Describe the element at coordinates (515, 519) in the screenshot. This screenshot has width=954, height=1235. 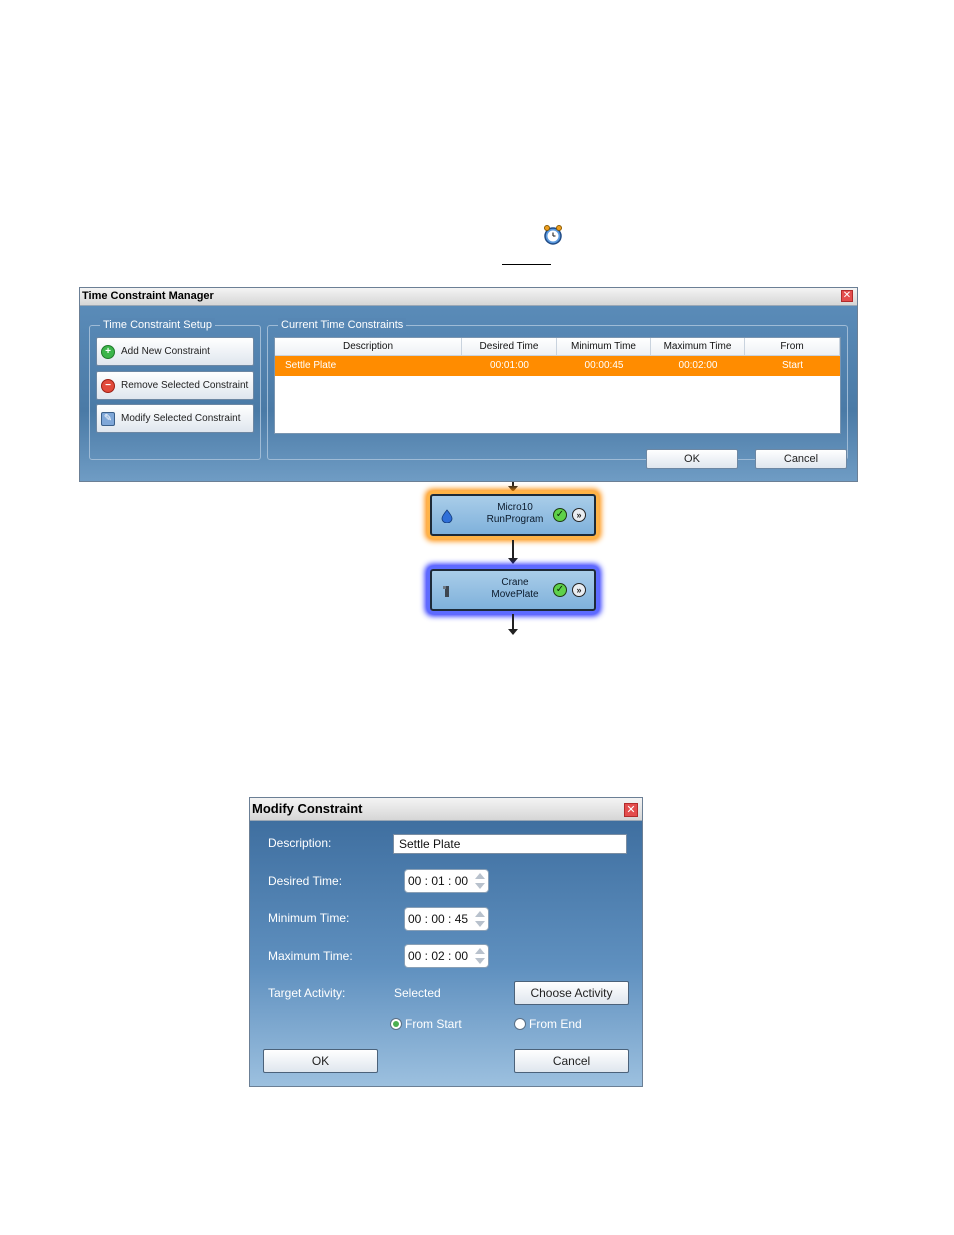
I see `node-line2: RunProgram` at that location.